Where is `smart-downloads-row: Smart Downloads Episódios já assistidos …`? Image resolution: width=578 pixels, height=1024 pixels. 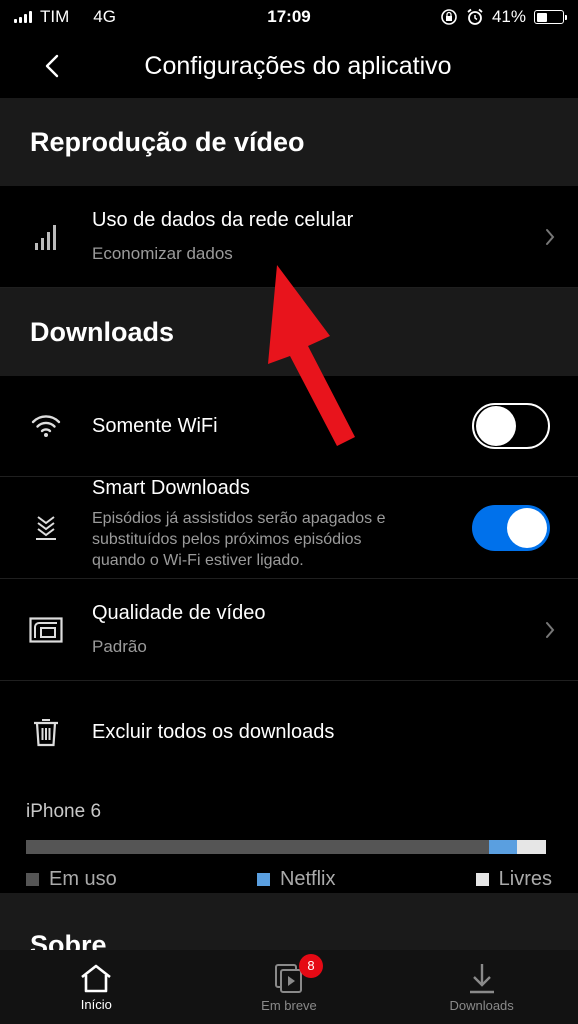 smart-downloads-row: Smart Downloads Episódios já assistidos … is located at coordinates (289, 528).